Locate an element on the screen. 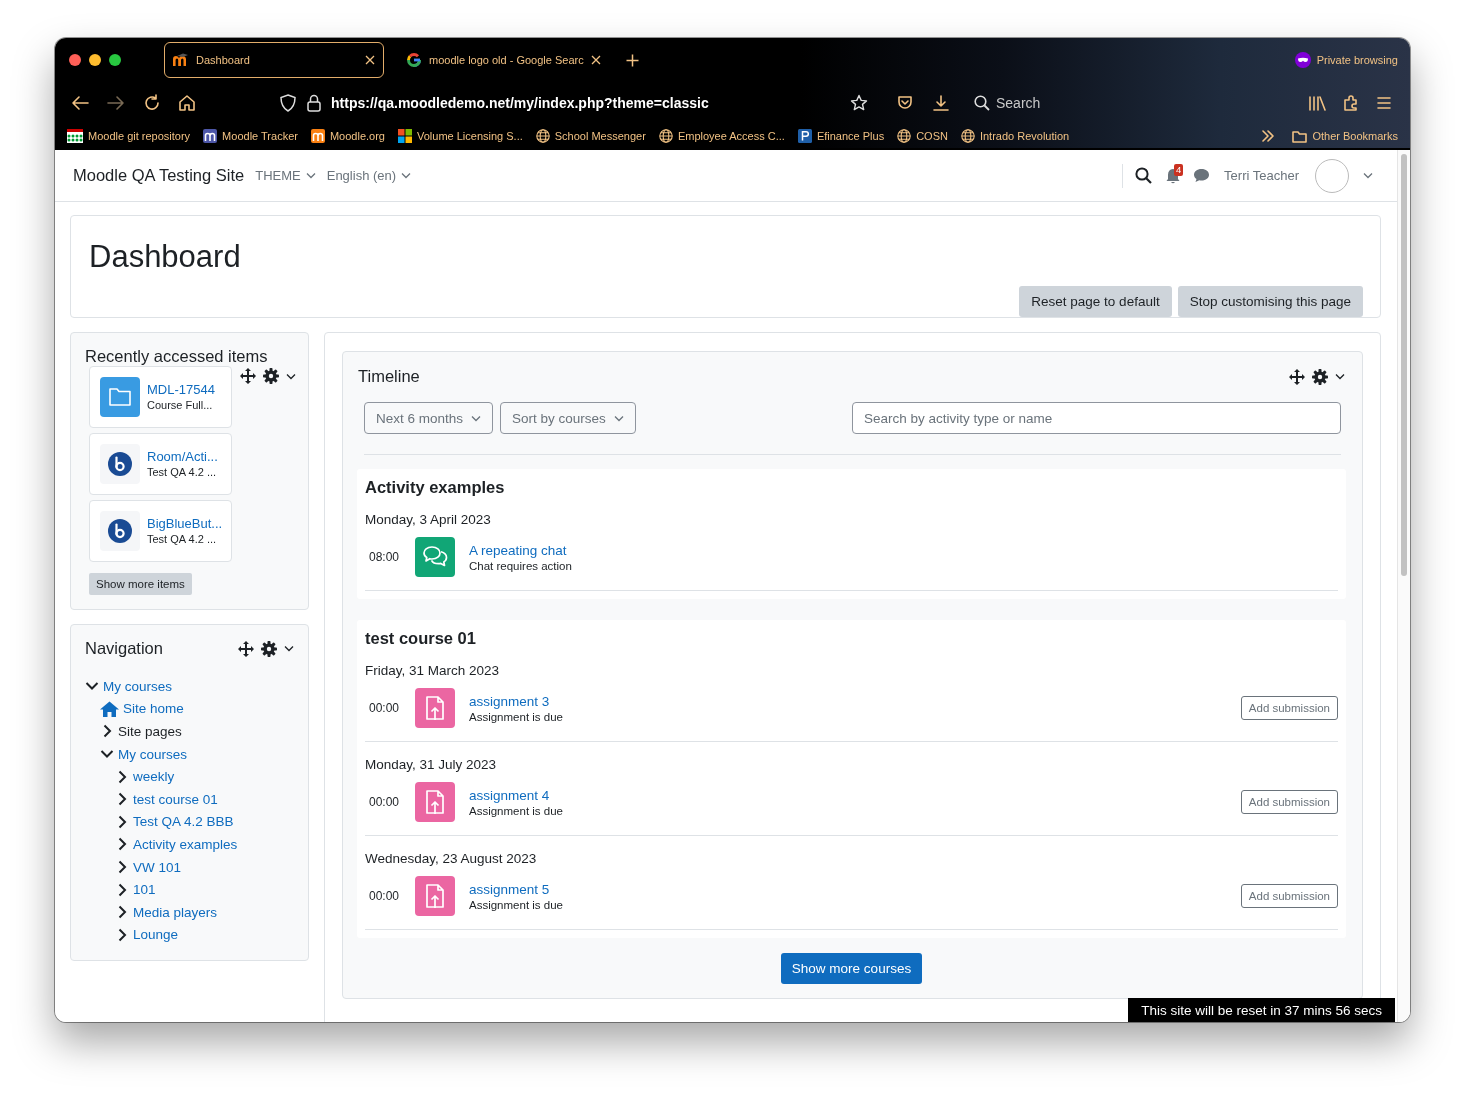  star-icon is located at coordinates (859, 103).